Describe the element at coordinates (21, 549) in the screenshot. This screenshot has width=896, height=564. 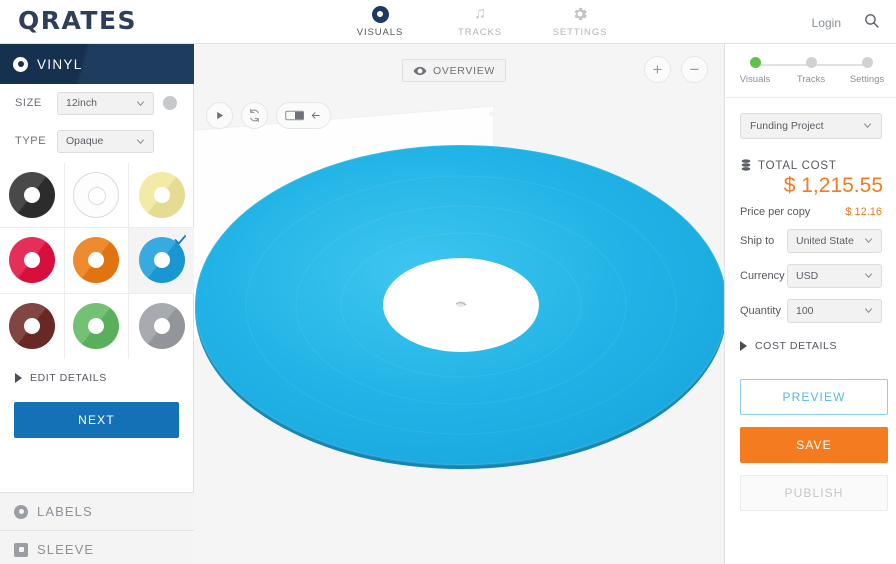
I see `square-sleeve-icon` at that location.